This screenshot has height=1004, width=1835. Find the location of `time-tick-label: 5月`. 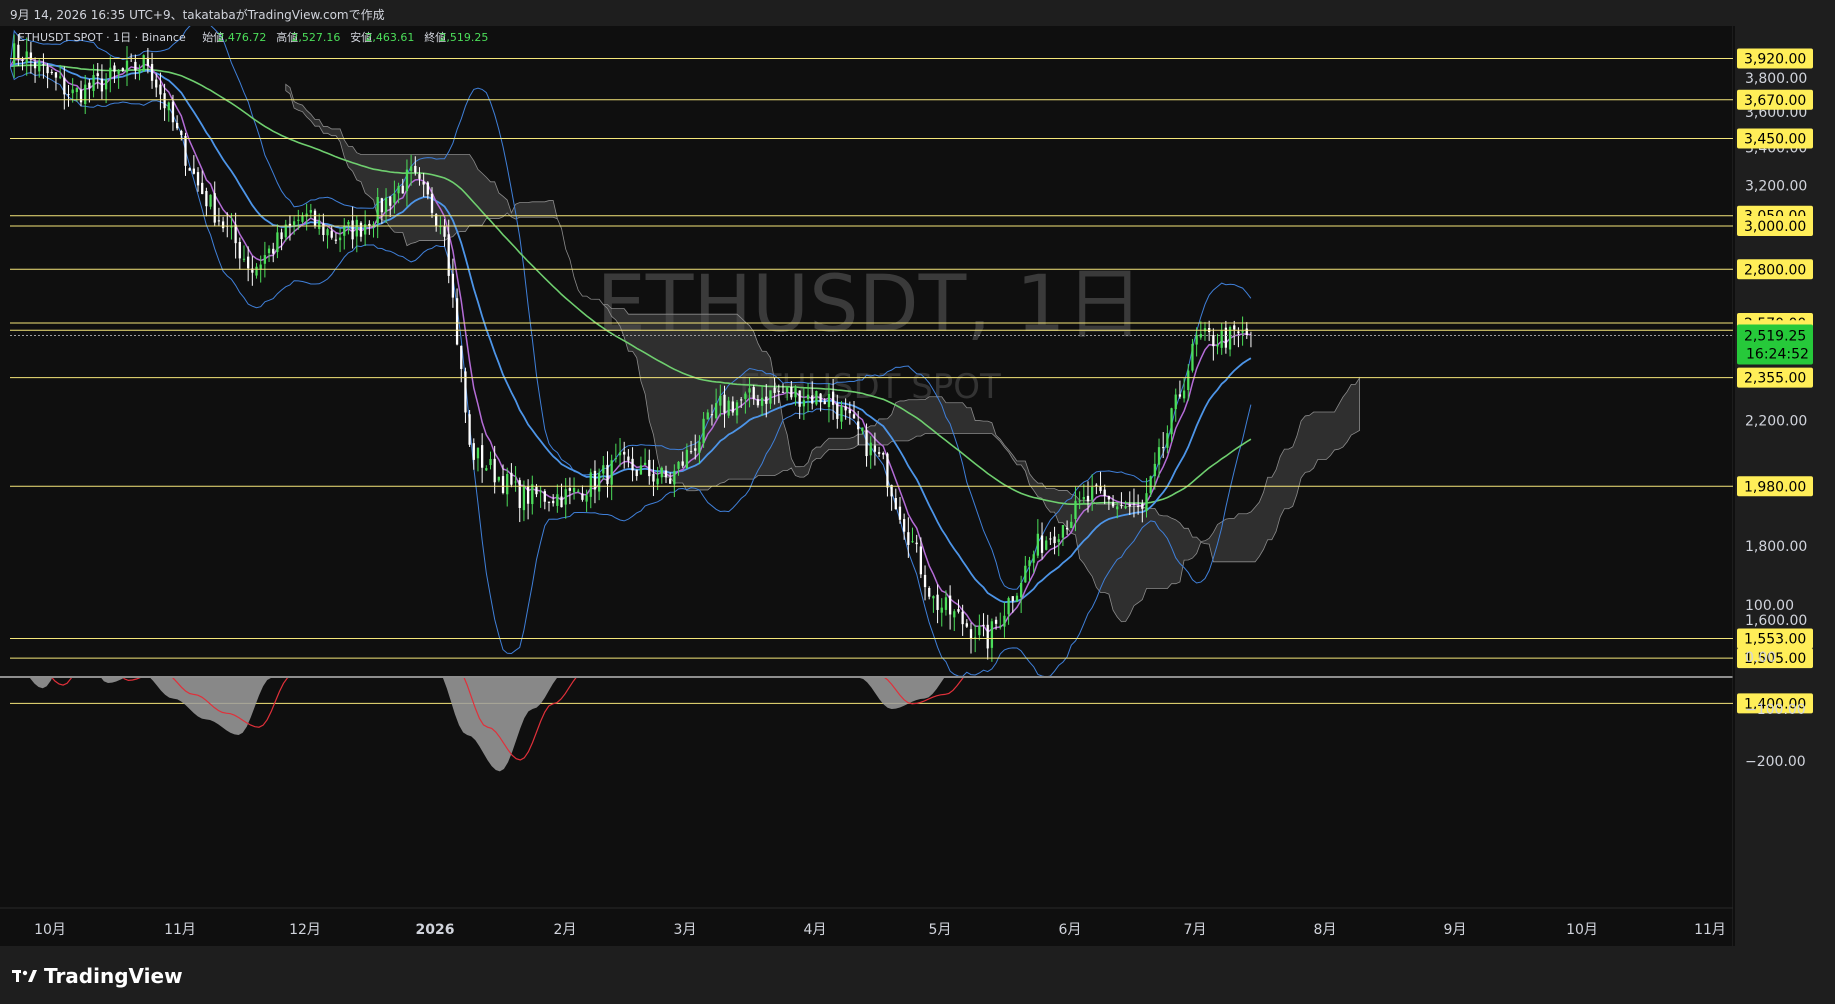

time-tick-label: 5月 is located at coordinates (940, 930).